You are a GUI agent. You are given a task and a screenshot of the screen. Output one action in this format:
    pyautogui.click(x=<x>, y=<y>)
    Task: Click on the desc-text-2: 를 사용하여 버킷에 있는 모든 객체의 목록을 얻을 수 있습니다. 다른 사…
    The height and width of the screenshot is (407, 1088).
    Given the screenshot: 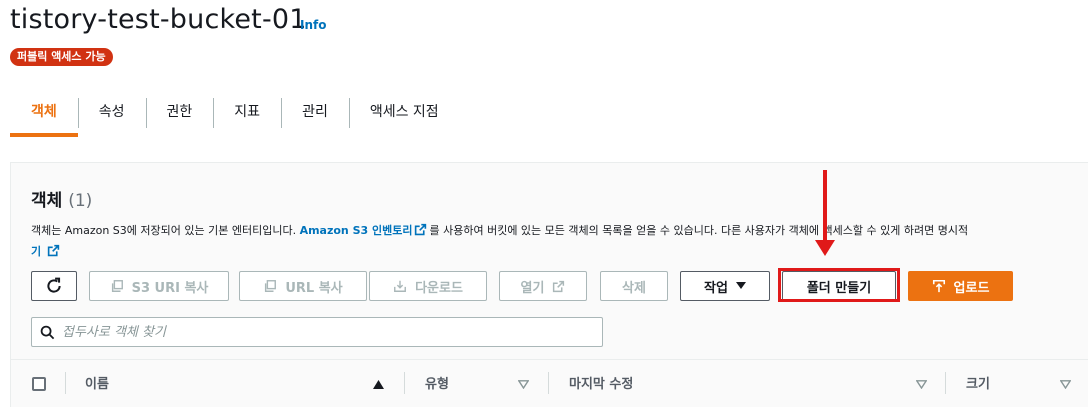 What is the action you would take?
    pyautogui.click(x=699, y=230)
    